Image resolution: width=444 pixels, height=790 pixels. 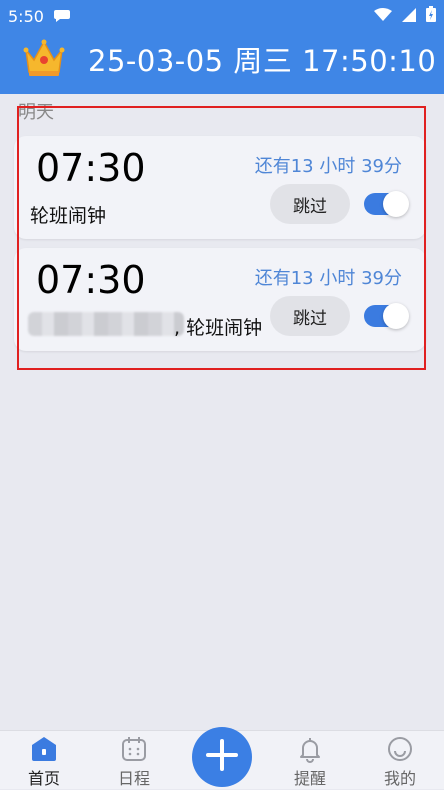 What do you see at coordinates (431, 16) in the screenshot?
I see `battery-icon` at bounding box center [431, 16].